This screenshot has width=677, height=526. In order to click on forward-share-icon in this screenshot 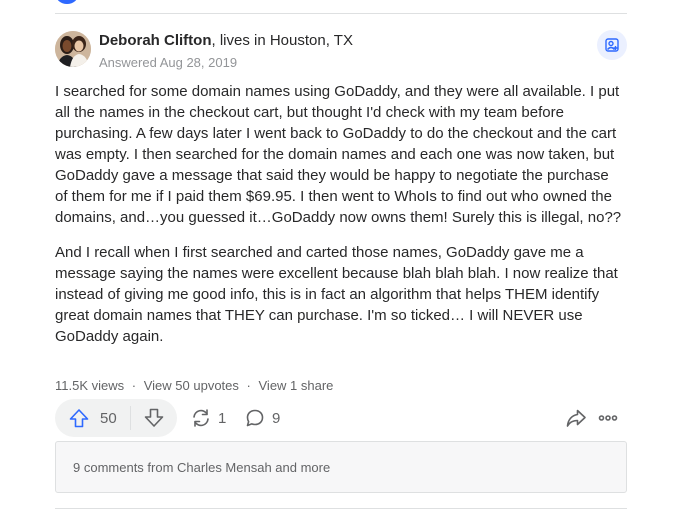, I will do `click(576, 418)`.